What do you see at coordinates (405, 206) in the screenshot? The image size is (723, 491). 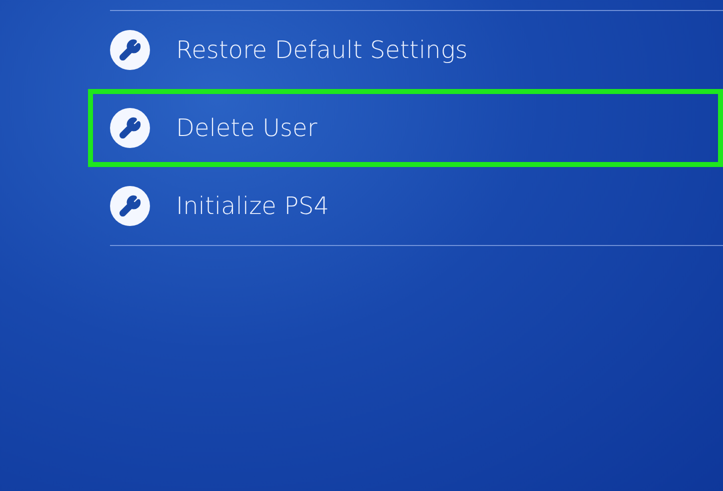 I see `menu-item: Initialize PS4` at bounding box center [405, 206].